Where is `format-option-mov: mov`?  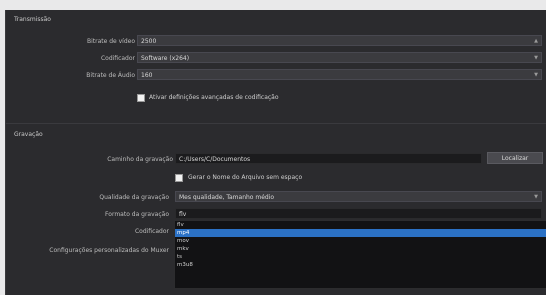
format-option-mov: mov is located at coordinates (360, 241).